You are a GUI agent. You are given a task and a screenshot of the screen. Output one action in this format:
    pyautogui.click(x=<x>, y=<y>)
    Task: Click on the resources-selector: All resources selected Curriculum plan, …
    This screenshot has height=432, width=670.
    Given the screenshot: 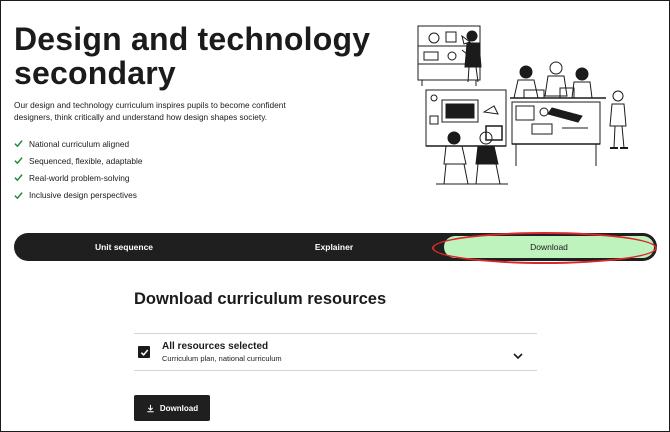 What is the action you would take?
    pyautogui.click(x=335, y=352)
    